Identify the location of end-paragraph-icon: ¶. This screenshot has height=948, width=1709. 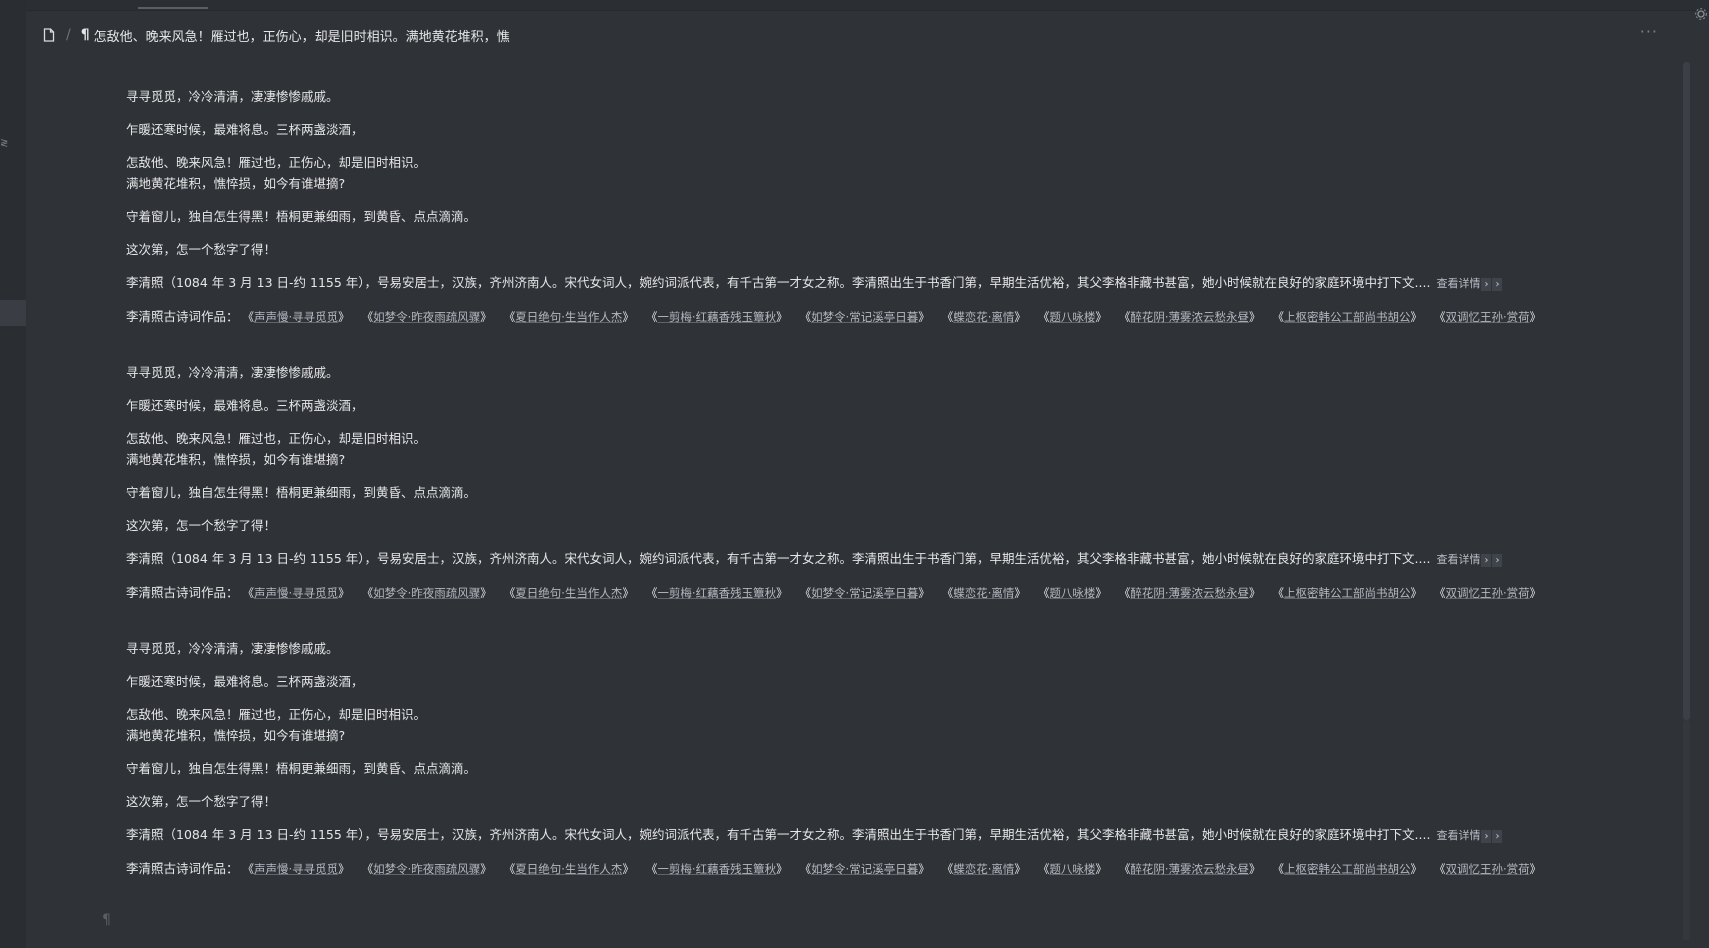
(106, 920).